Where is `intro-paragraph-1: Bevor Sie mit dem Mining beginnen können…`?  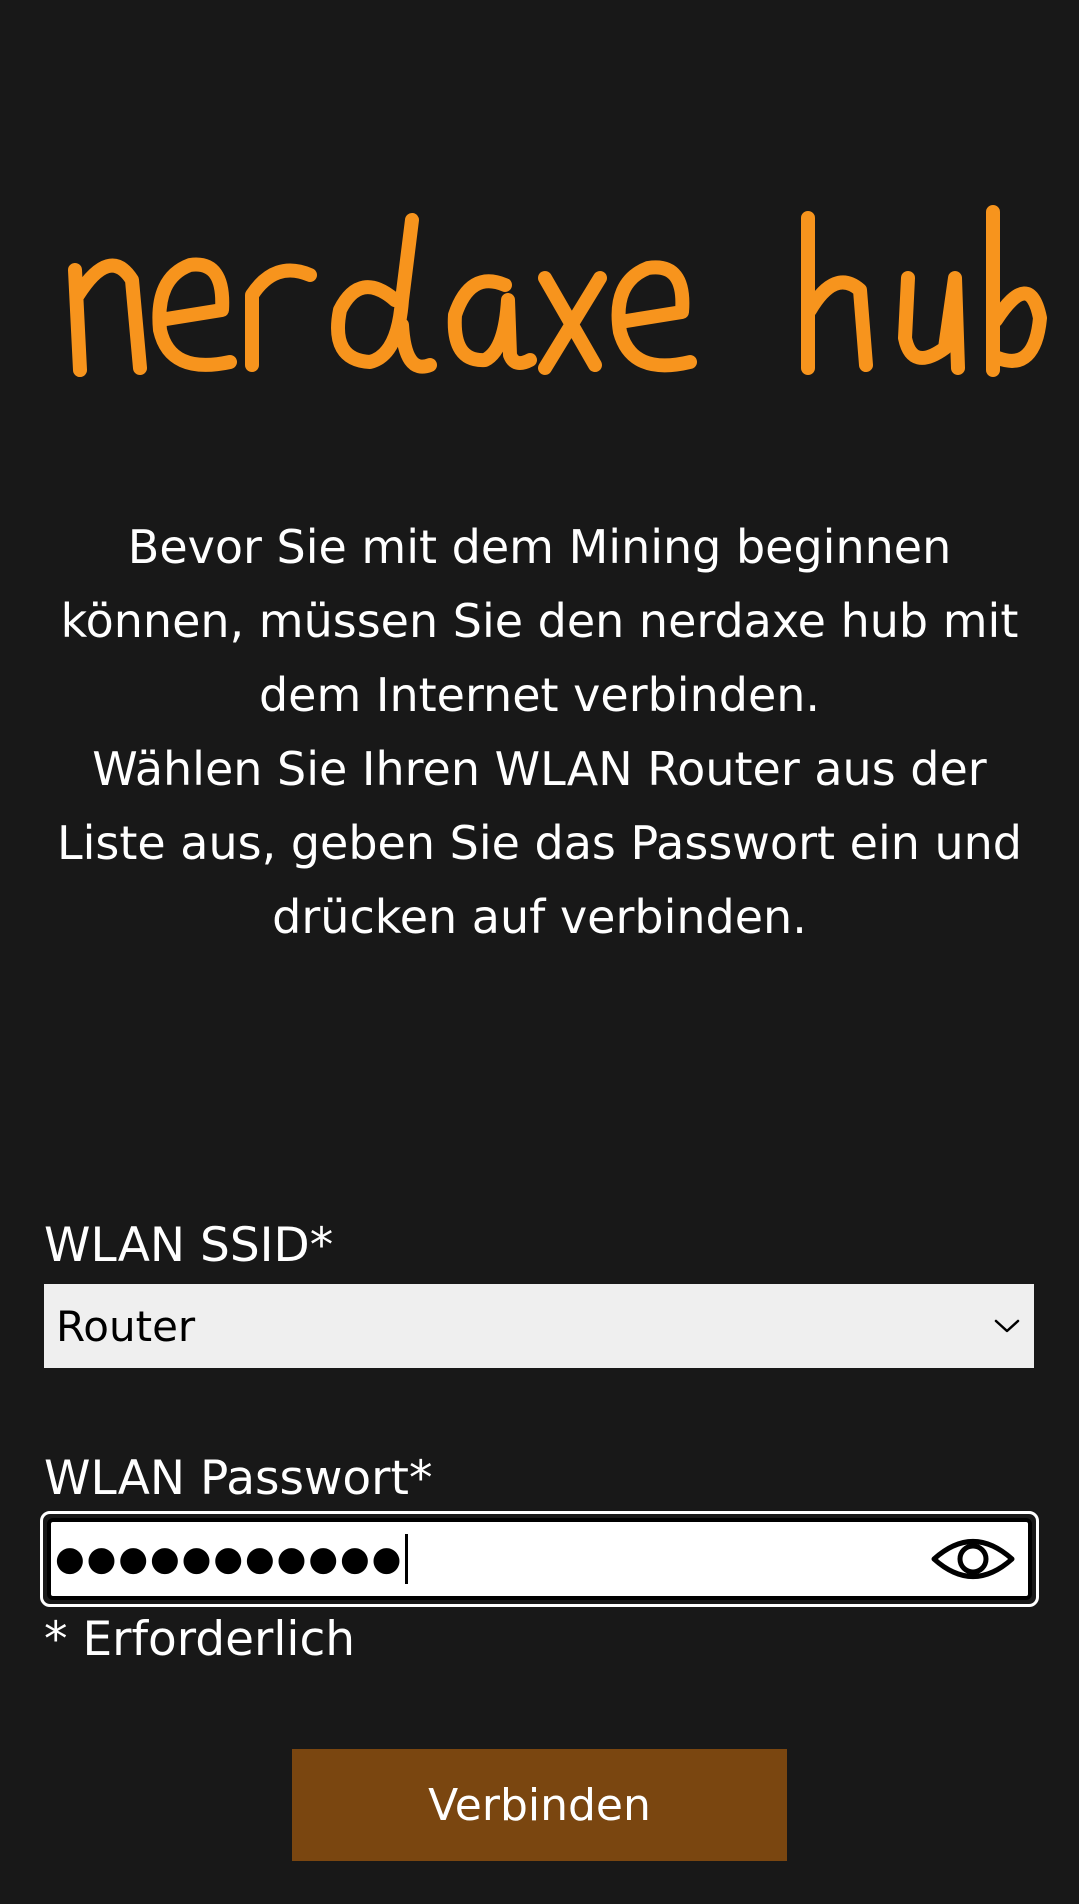 intro-paragraph-1: Bevor Sie mit dem Mining beginnen können… is located at coordinates (539, 621).